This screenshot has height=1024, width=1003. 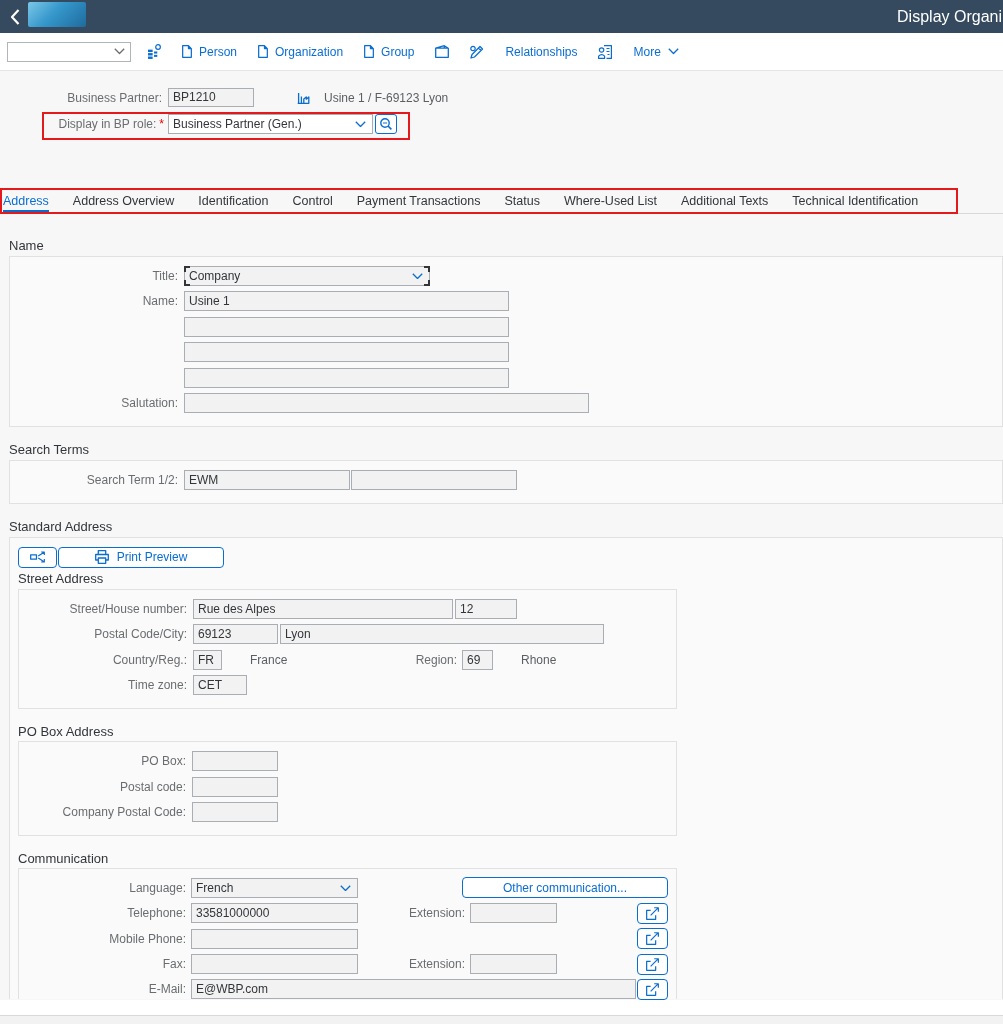 What do you see at coordinates (15, 16) in the screenshot?
I see `chevron-left-icon` at bounding box center [15, 16].